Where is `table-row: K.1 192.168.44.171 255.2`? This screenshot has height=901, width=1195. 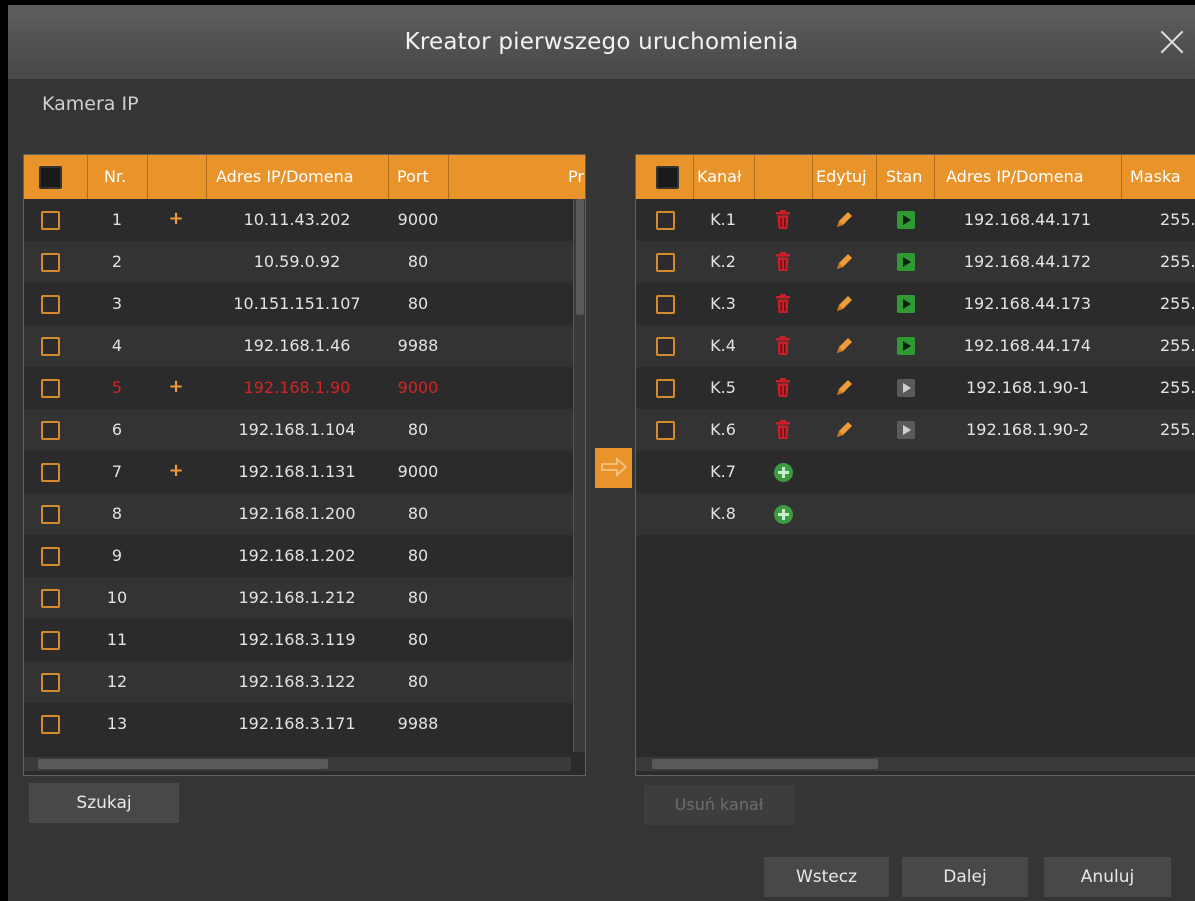
table-row: K.1 192.168.44.171 255.2 is located at coordinates (915, 220).